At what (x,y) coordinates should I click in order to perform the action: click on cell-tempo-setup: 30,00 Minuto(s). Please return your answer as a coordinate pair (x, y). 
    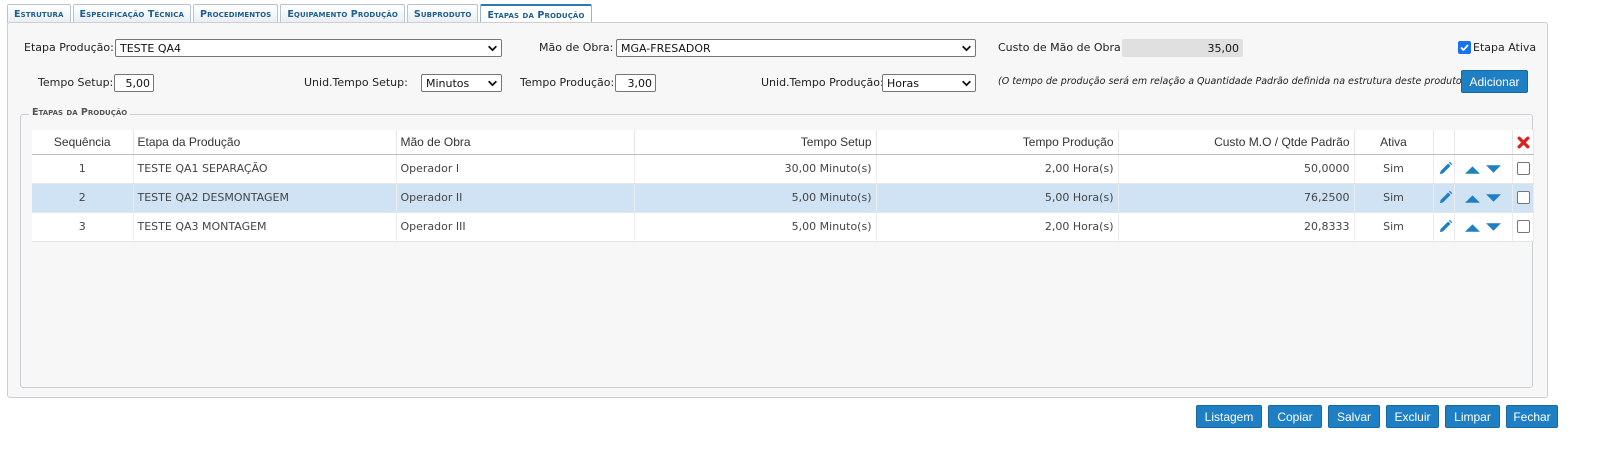
    Looking at the image, I should click on (755, 169).